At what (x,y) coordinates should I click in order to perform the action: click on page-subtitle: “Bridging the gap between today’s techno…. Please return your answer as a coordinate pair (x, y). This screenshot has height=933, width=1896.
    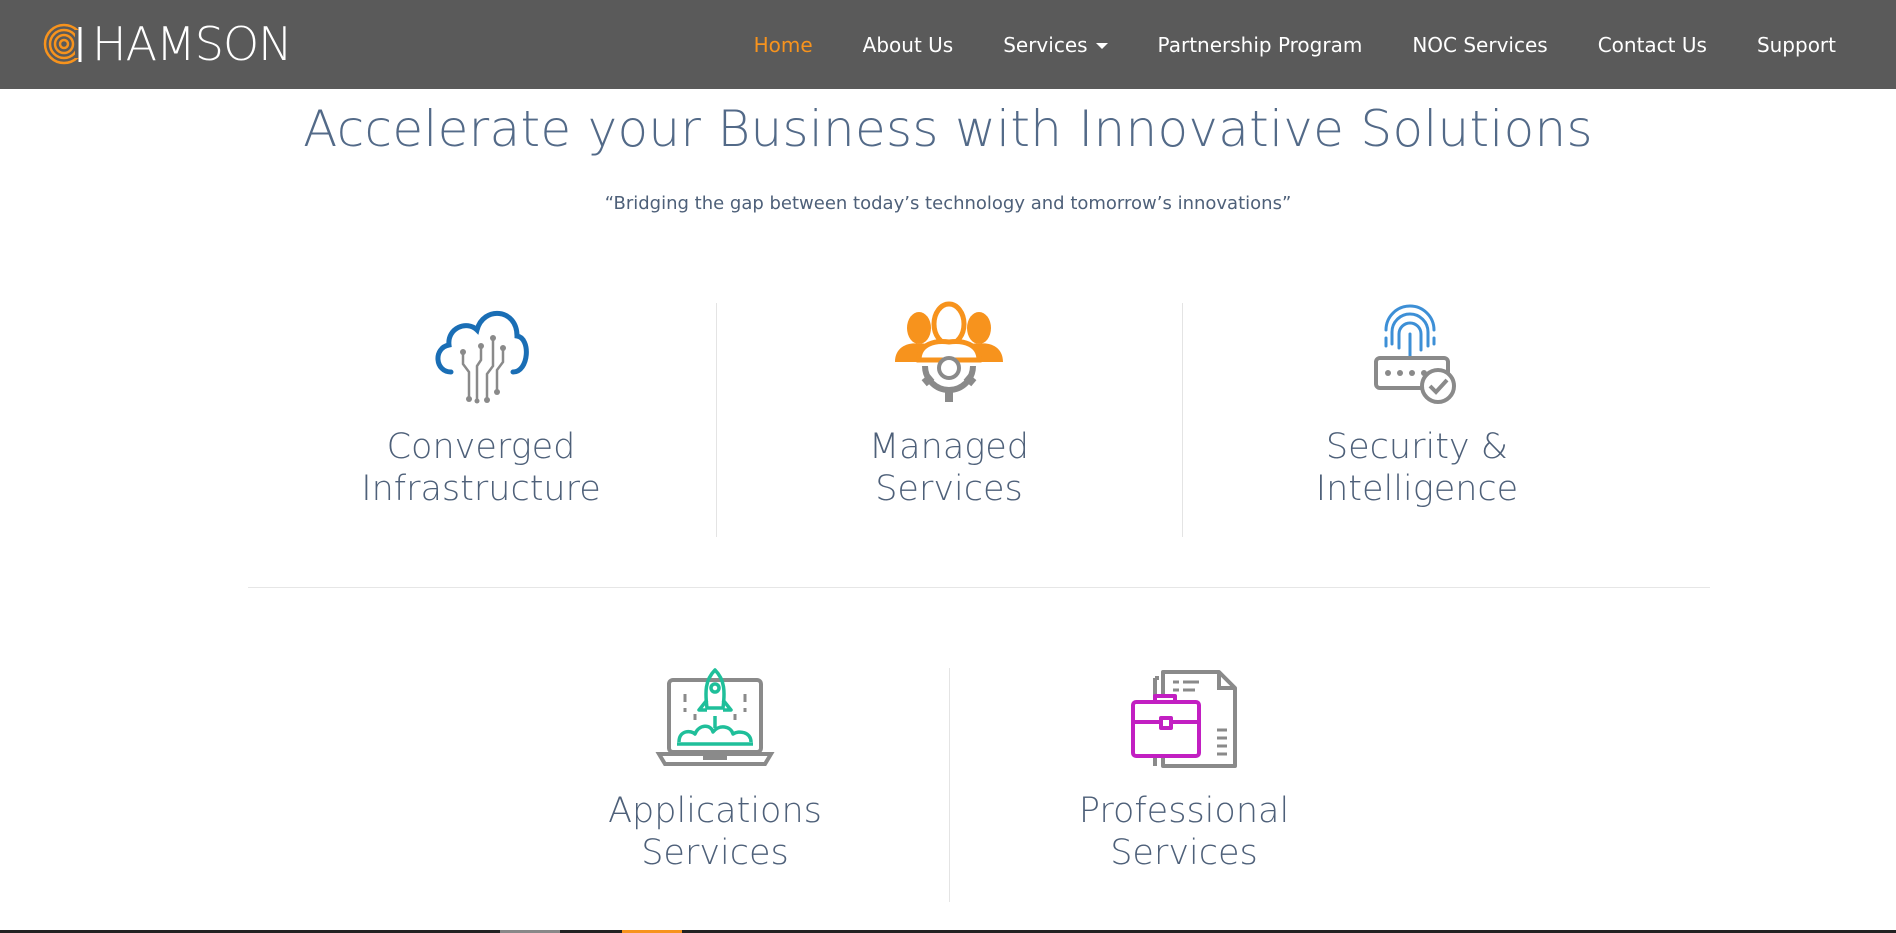
    Looking at the image, I should click on (948, 203).